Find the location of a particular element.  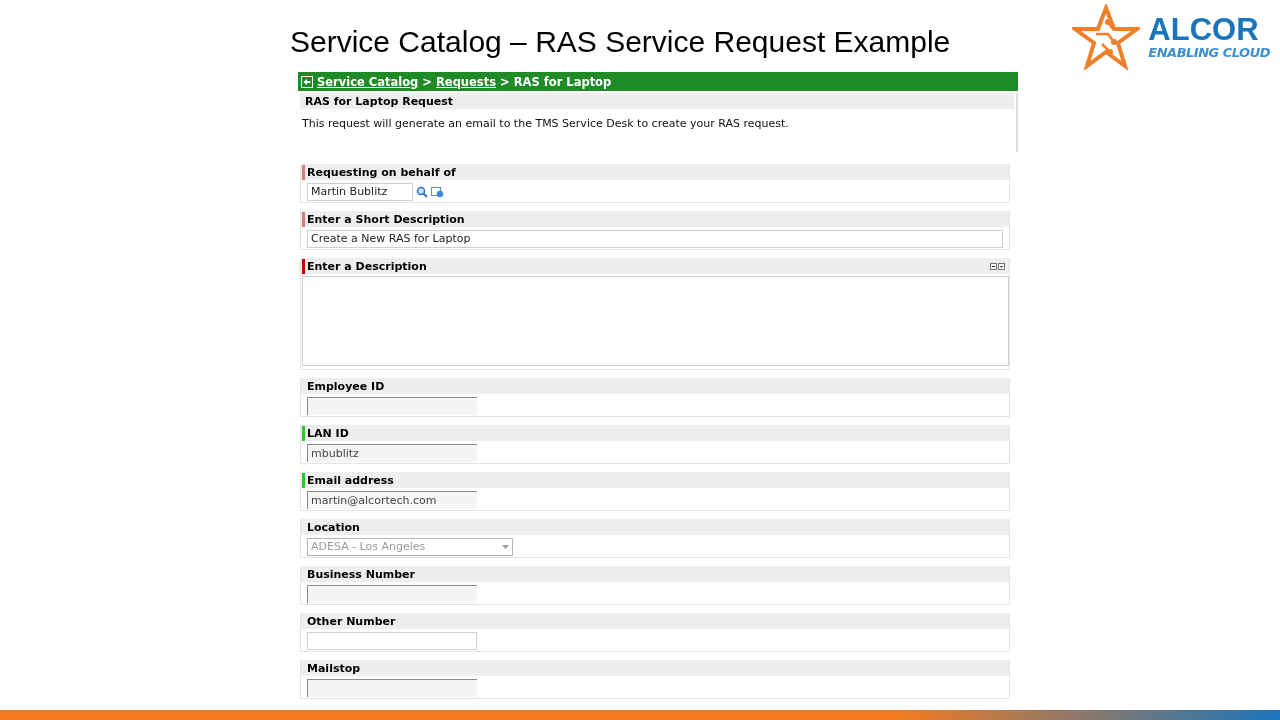

logo-wordmark: ALCOR is located at coordinates (1203, 29).